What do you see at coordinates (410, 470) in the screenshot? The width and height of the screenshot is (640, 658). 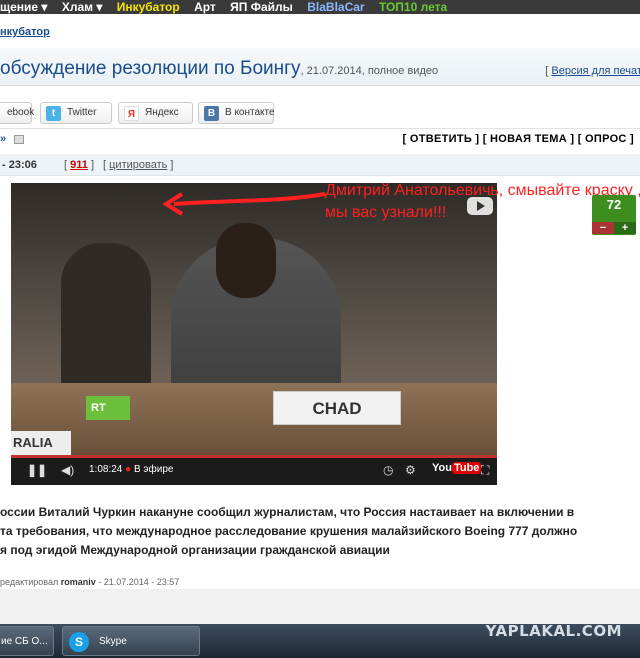 I see `gear-icon: ⚙` at bounding box center [410, 470].